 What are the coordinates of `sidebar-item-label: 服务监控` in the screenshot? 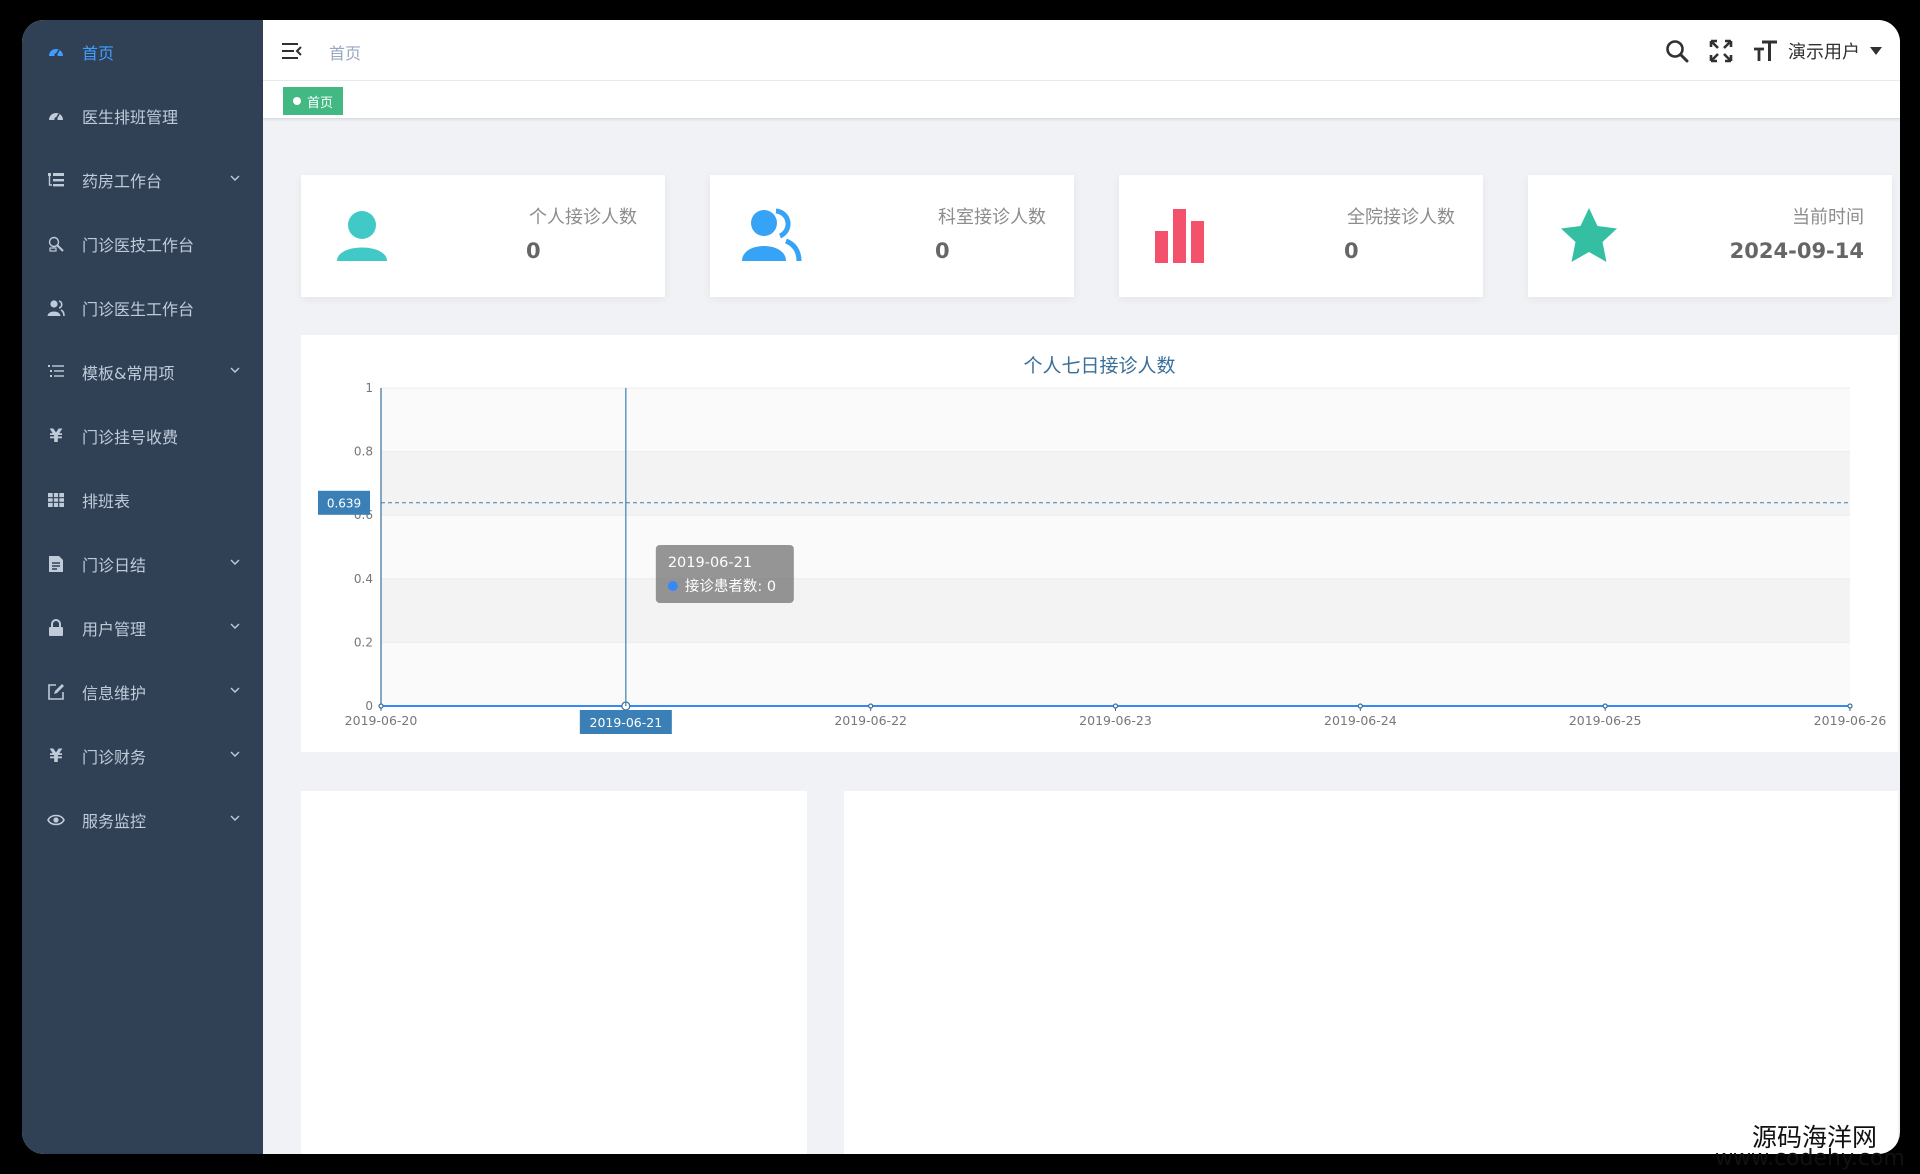 It's located at (114, 821).